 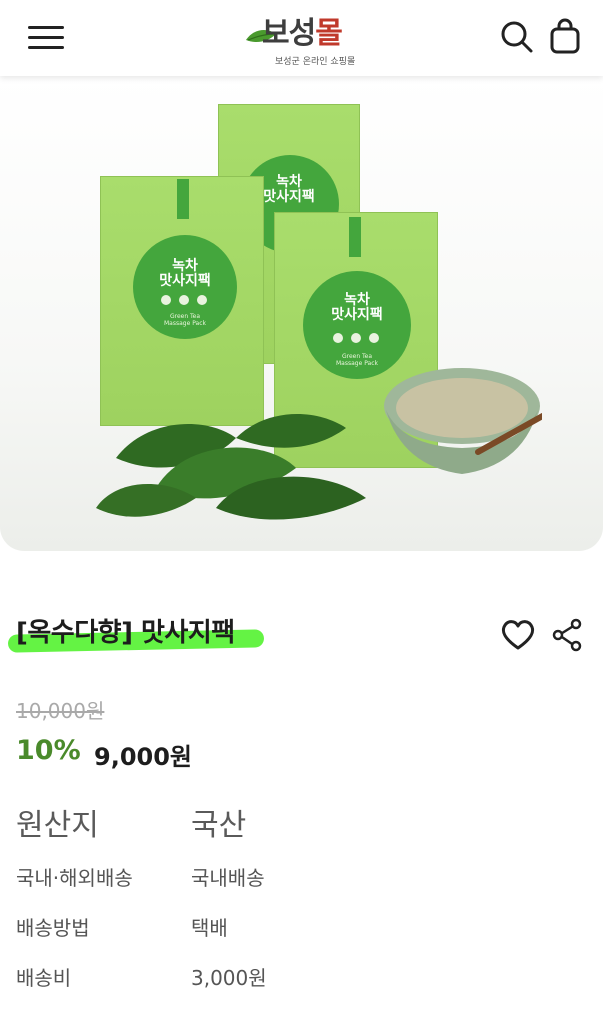 What do you see at coordinates (182, 301) in the screenshot?
I see `pack-box-left: 녹차 맛사지팩 Green Tea Massage Pack` at bounding box center [182, 301].